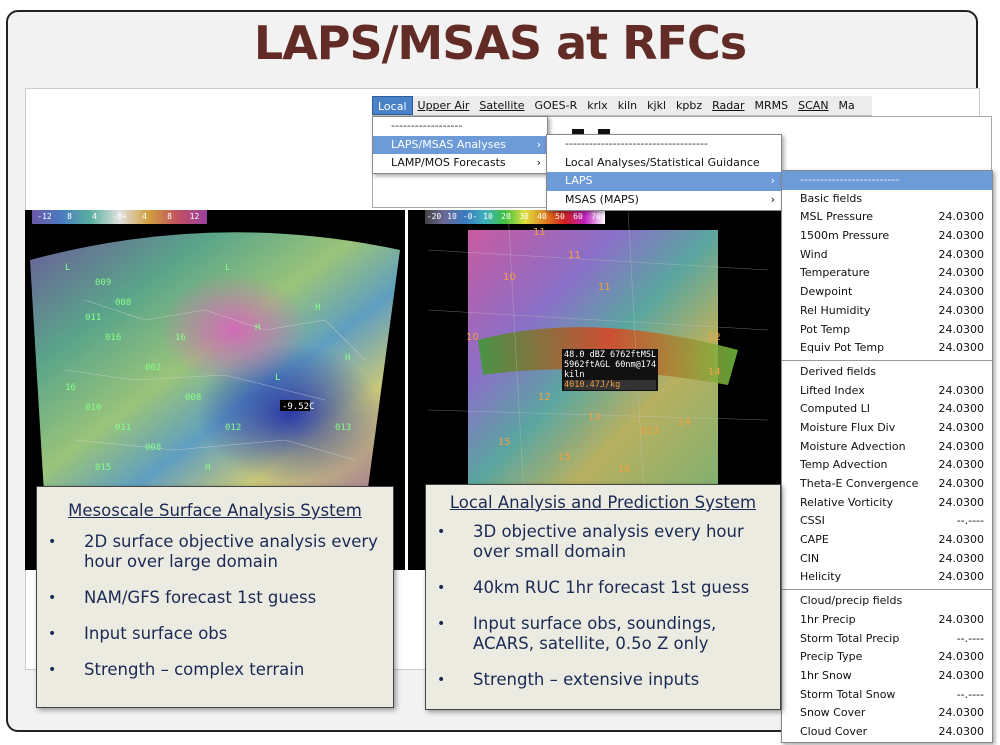  What do you see at coordinates (887, 620) in the screenshot?
I see `menu-item-1hr-precip: 1hr Precip 24.0300` at bounding box center [887, 620].